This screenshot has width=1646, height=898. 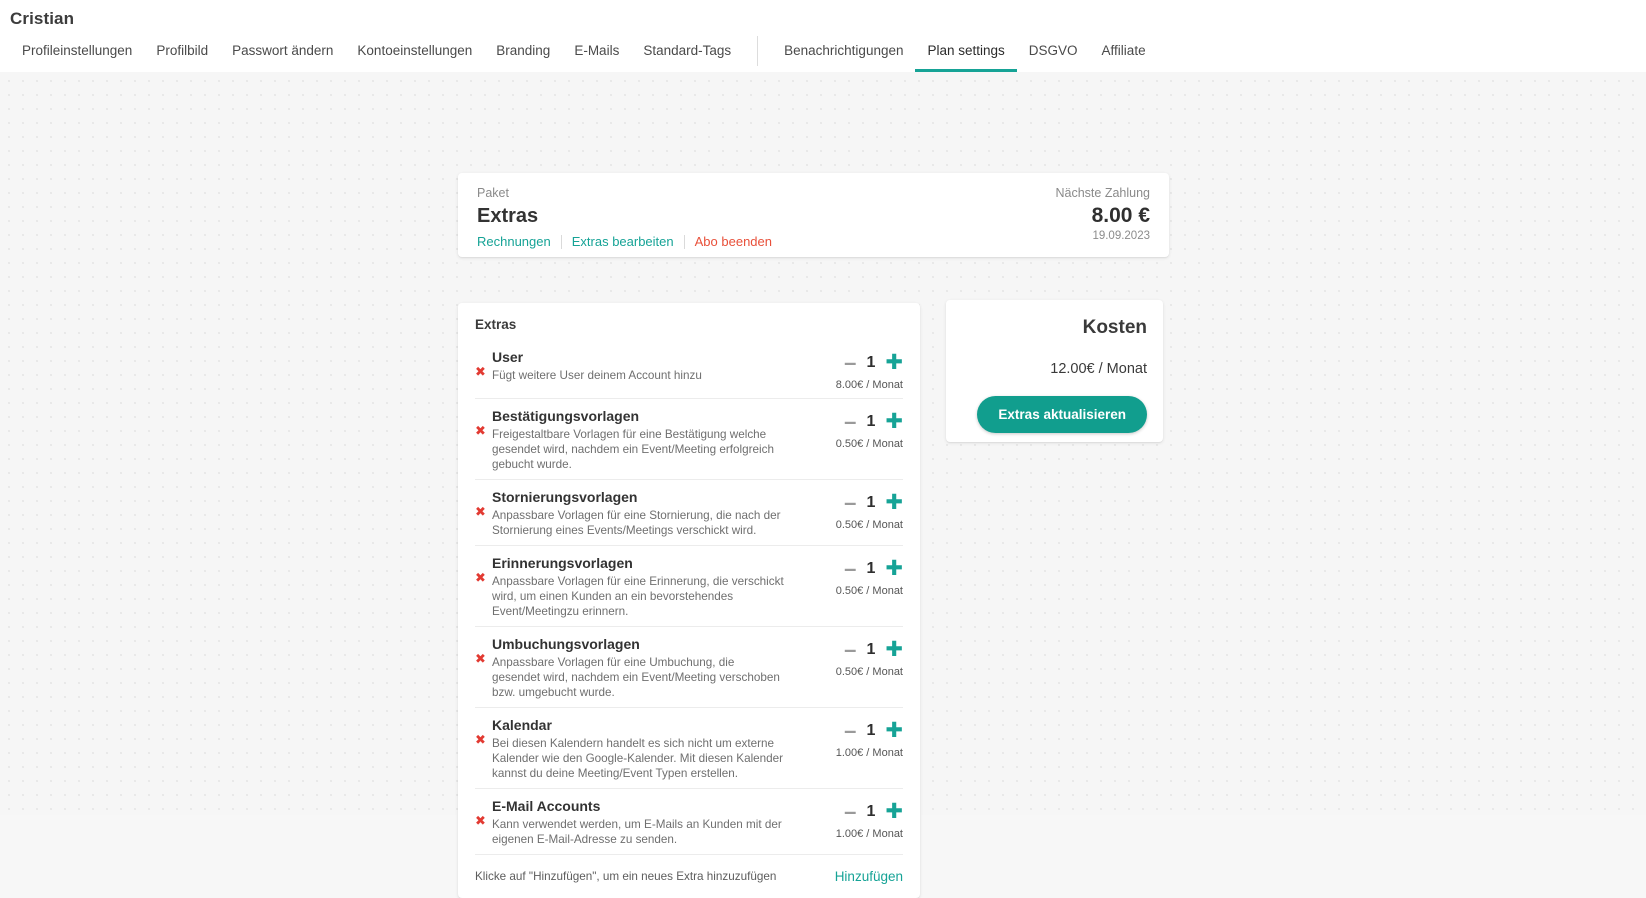 I want to click on package-label: Paket, so click(x=493, y=193).